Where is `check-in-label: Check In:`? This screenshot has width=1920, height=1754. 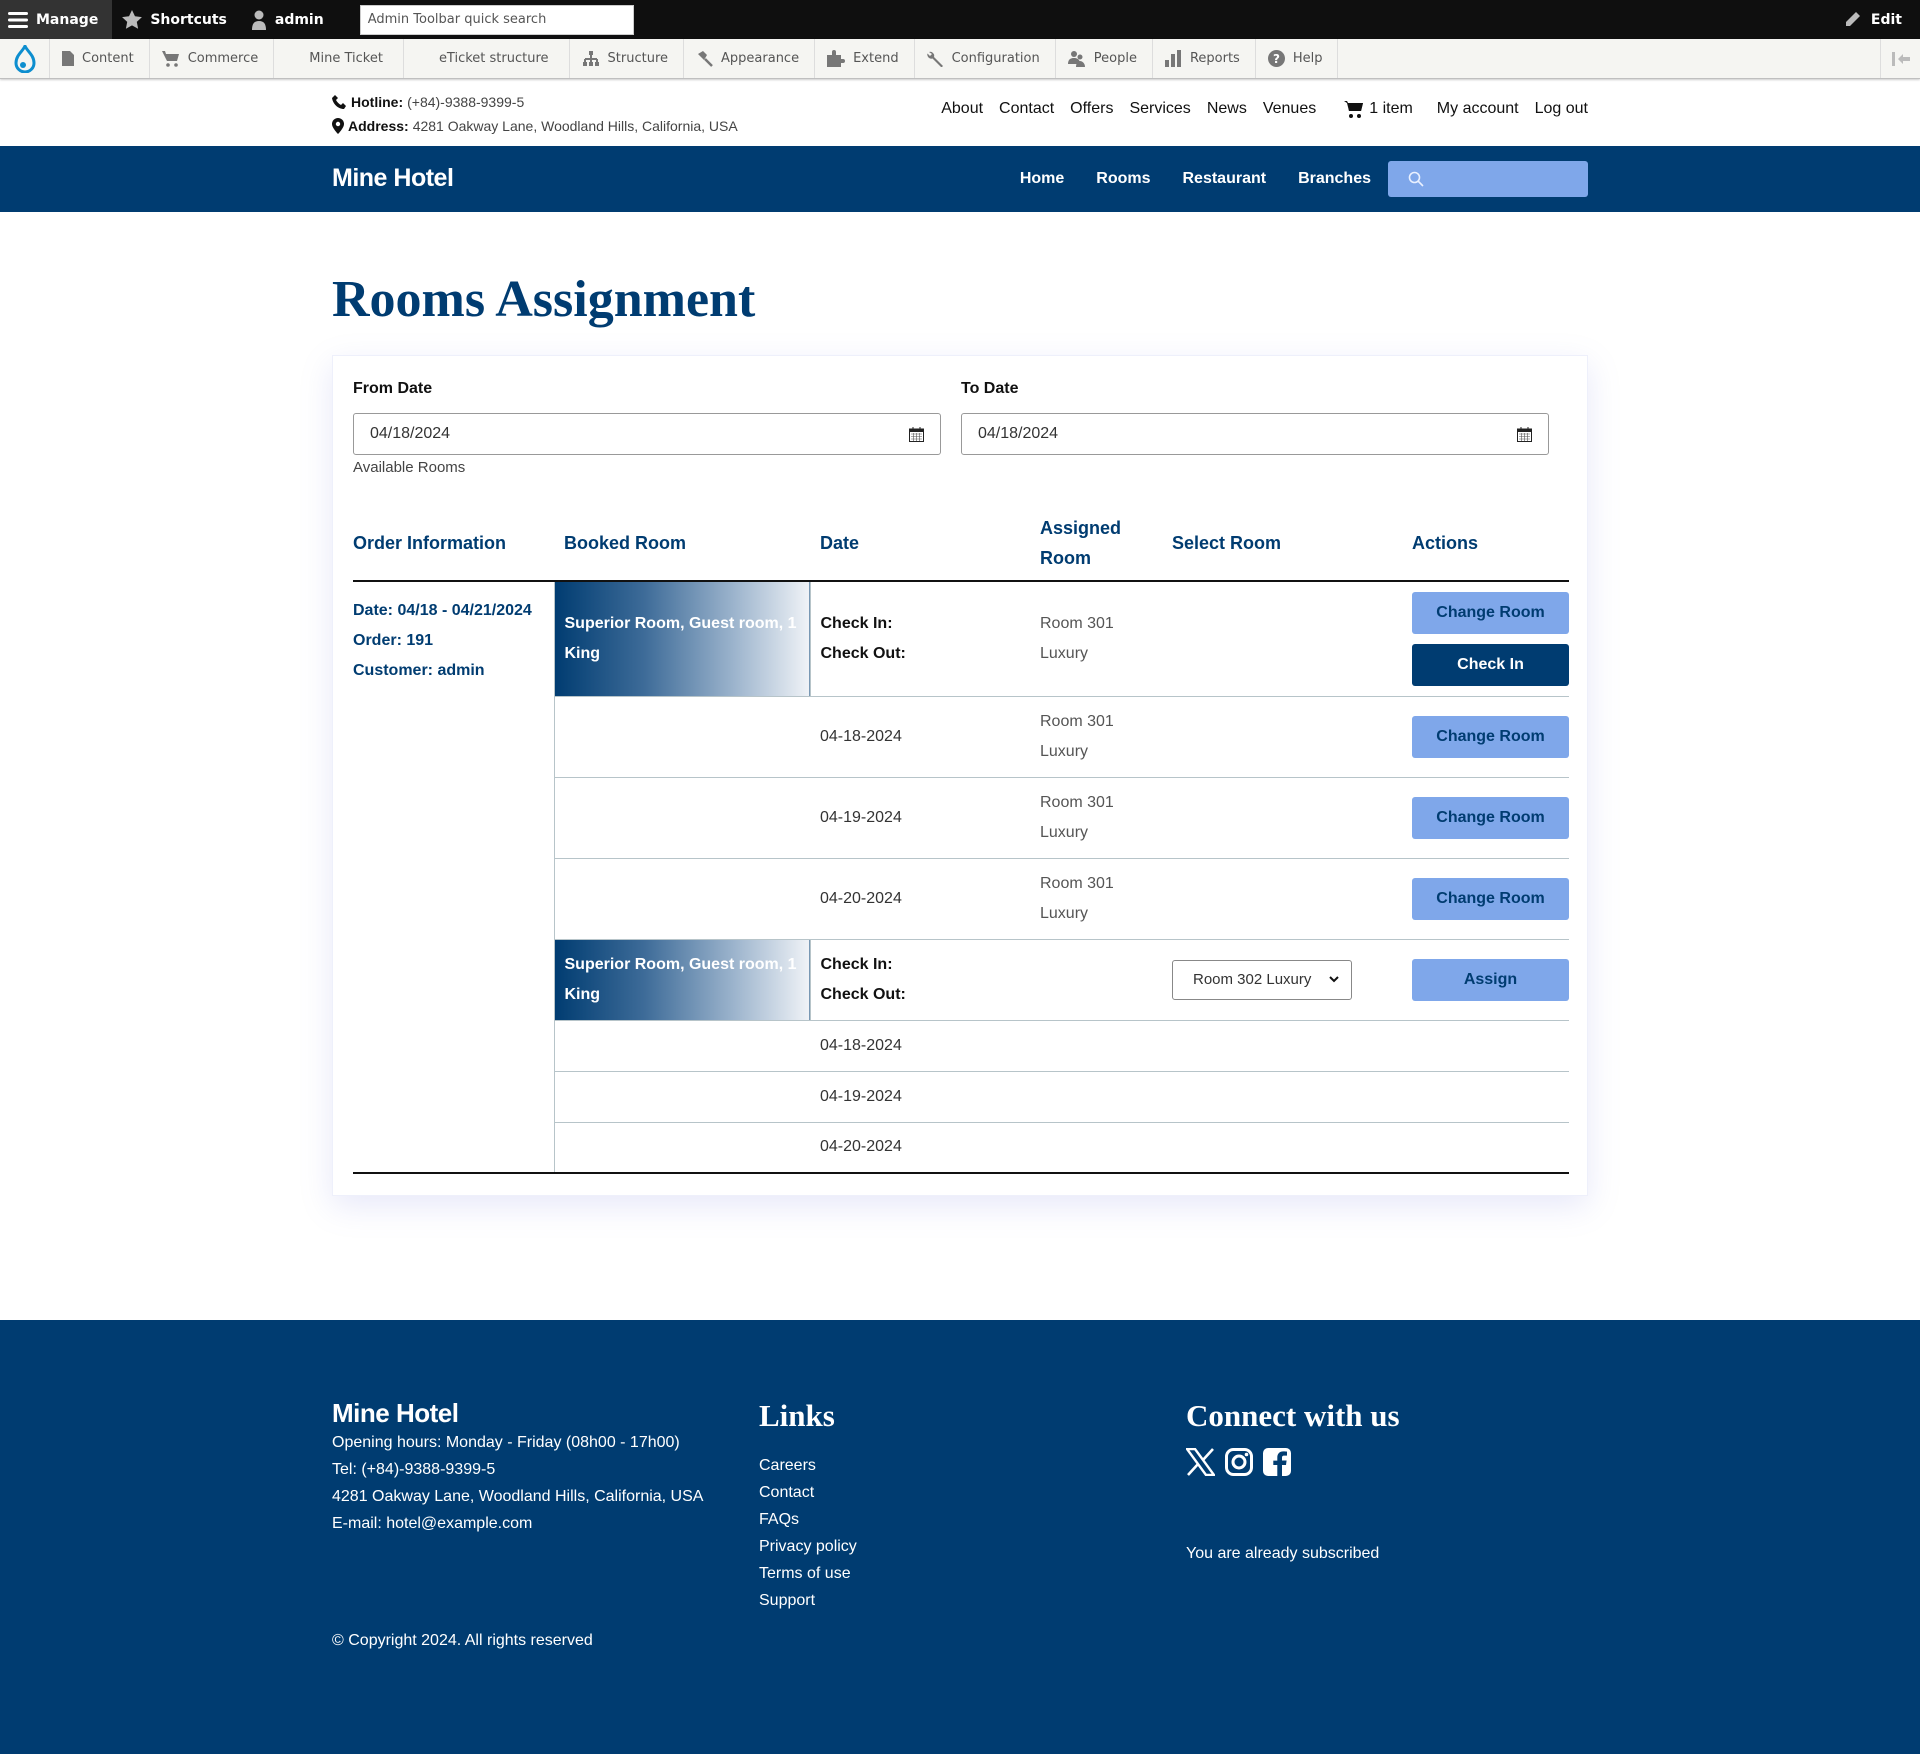 check-in-label: Check In: is located at coordinates (856, 964).